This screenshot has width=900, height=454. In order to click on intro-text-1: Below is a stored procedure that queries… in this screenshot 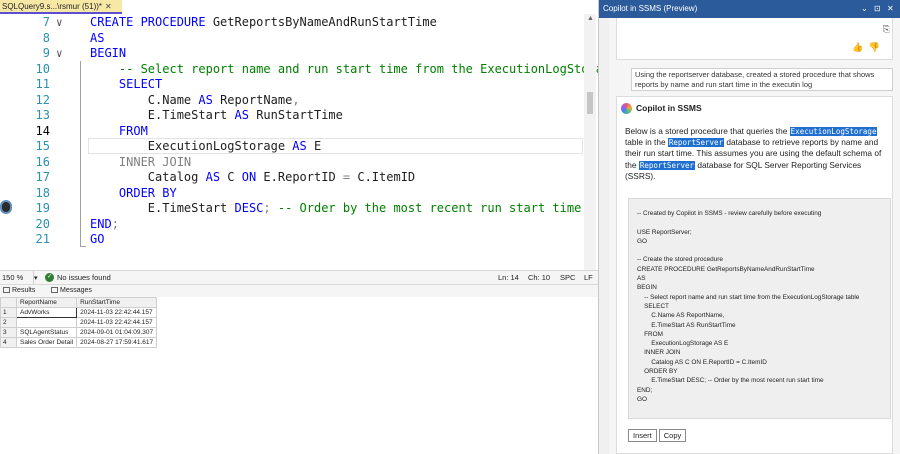, I will do `click(706, 131)`.